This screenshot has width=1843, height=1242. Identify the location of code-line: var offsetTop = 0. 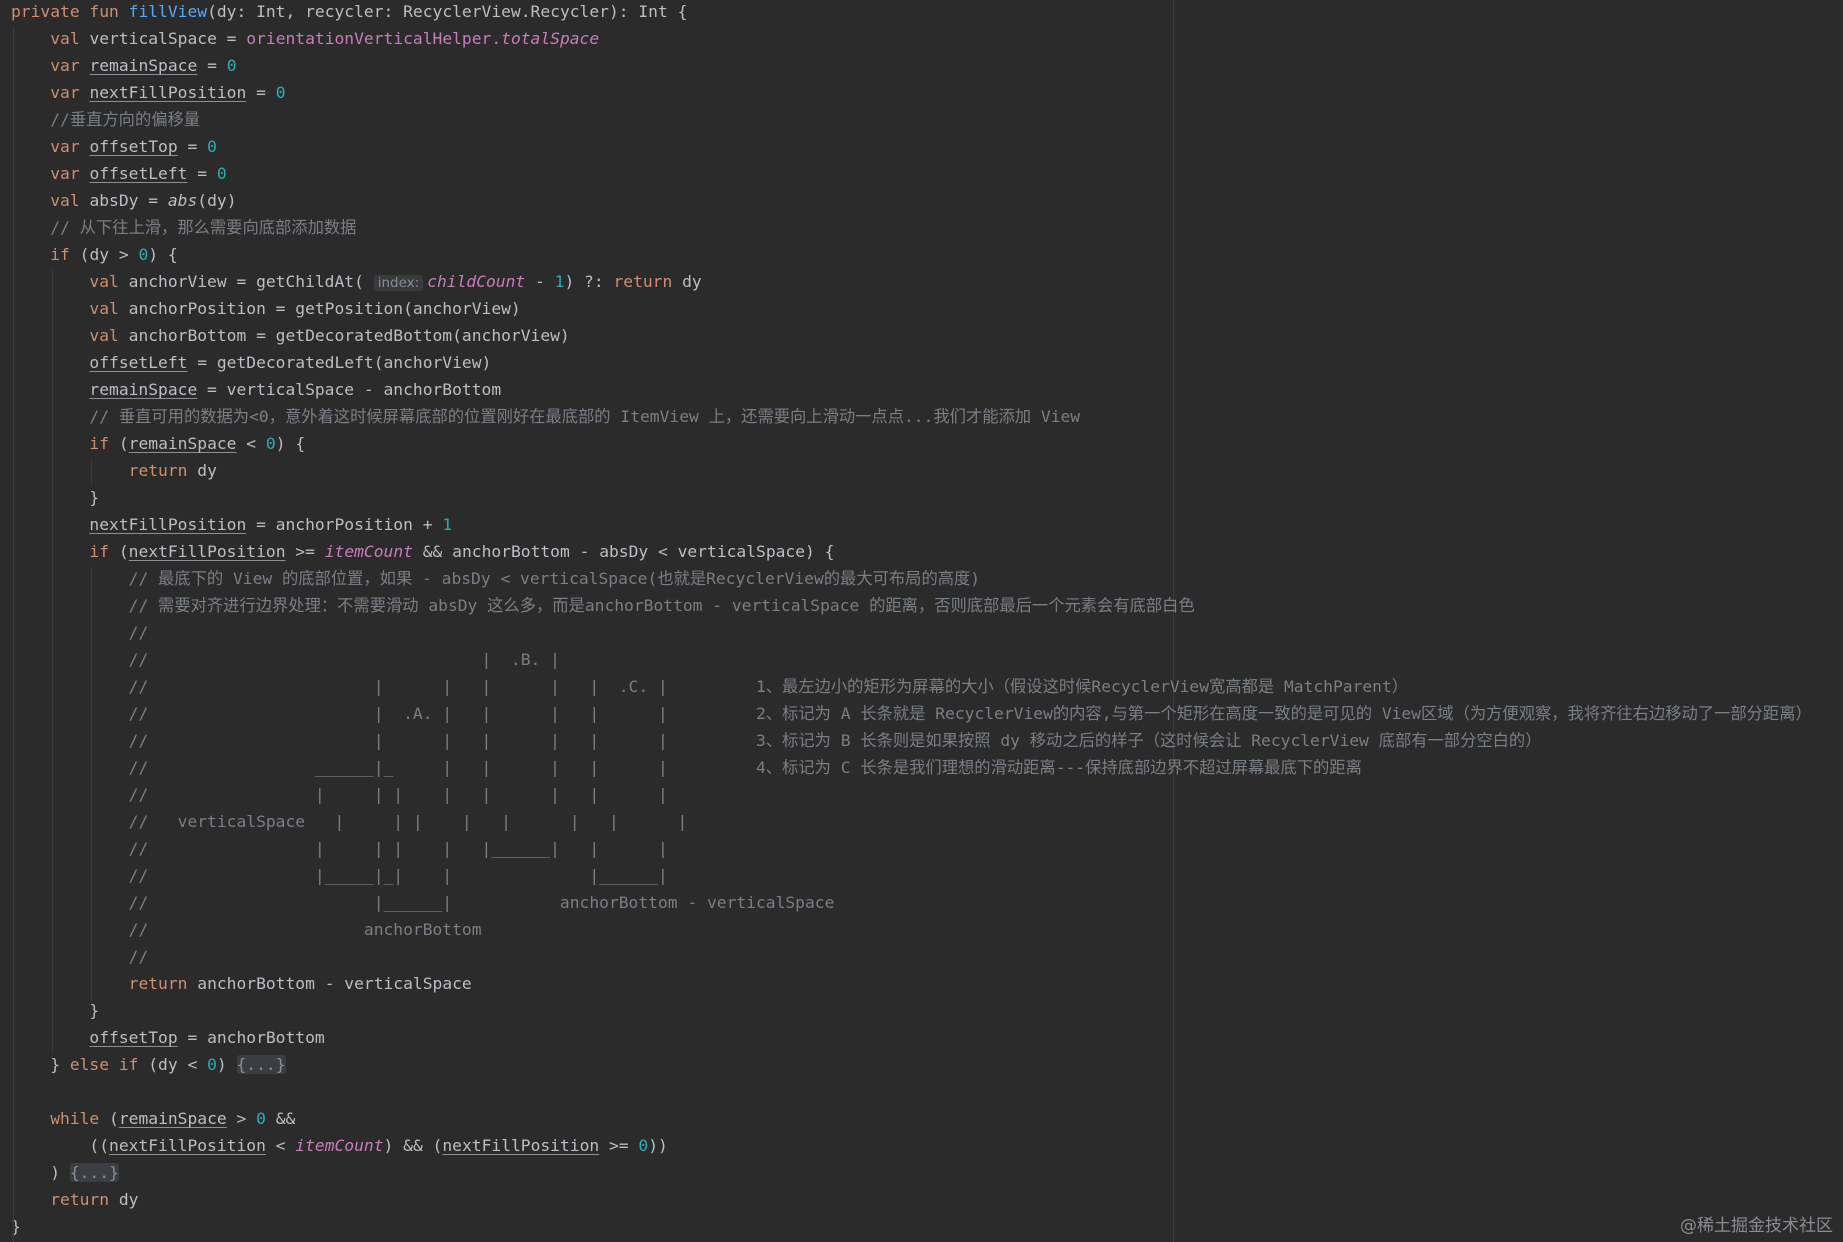
(911, 148).